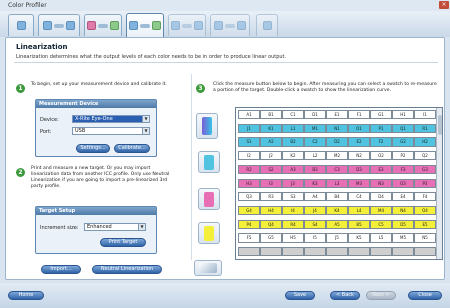 This screenshot has width=450, height=308. I want to click on swatch-cell: F1, so click(359, 115).